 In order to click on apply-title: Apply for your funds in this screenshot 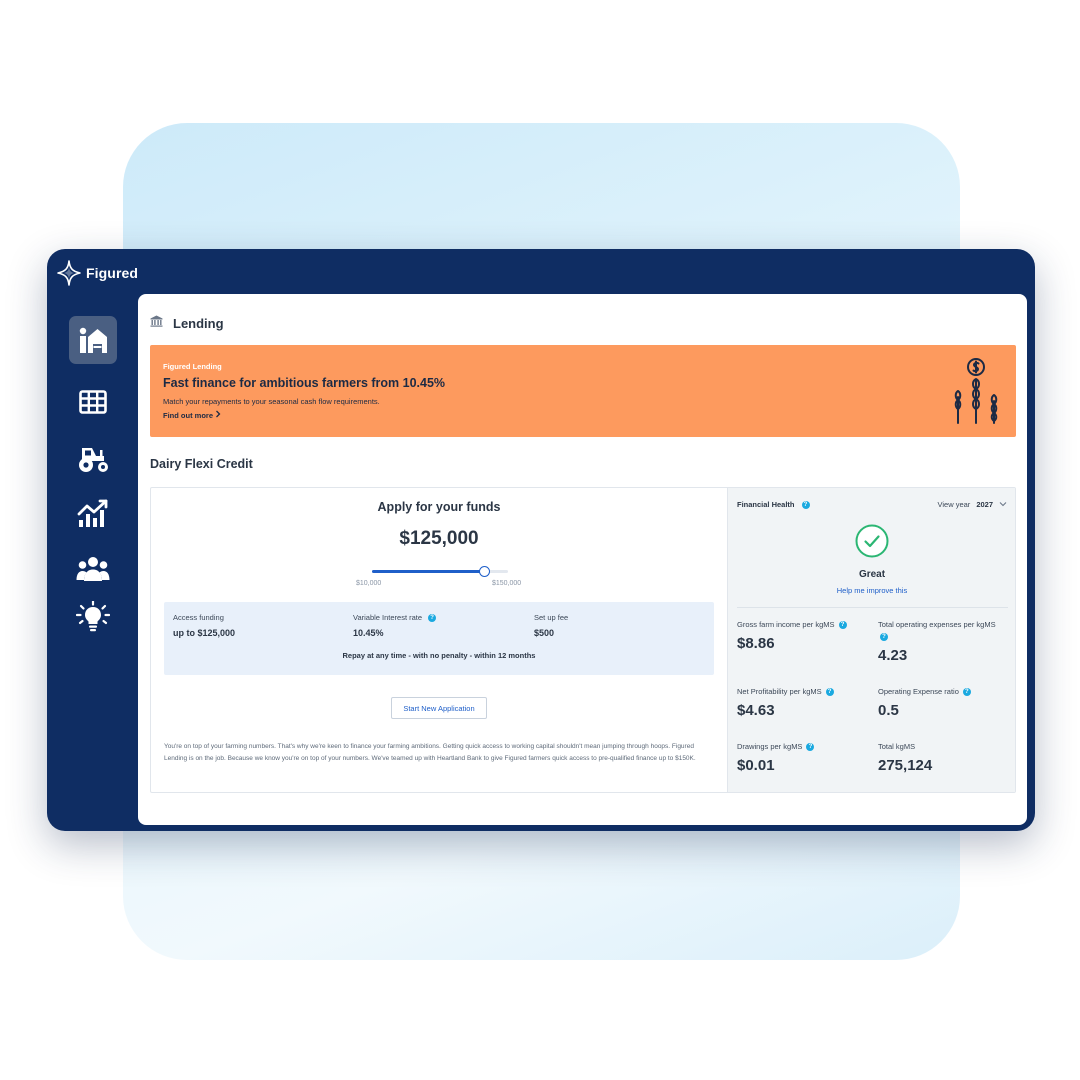, I will do `click(439, 507)`.